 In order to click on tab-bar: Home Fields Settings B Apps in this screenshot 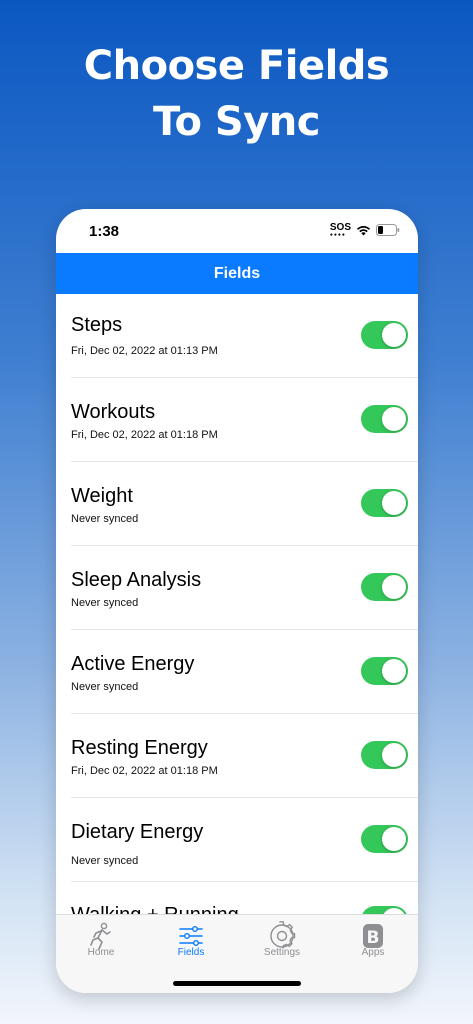, I will do `click(237, 953)`.